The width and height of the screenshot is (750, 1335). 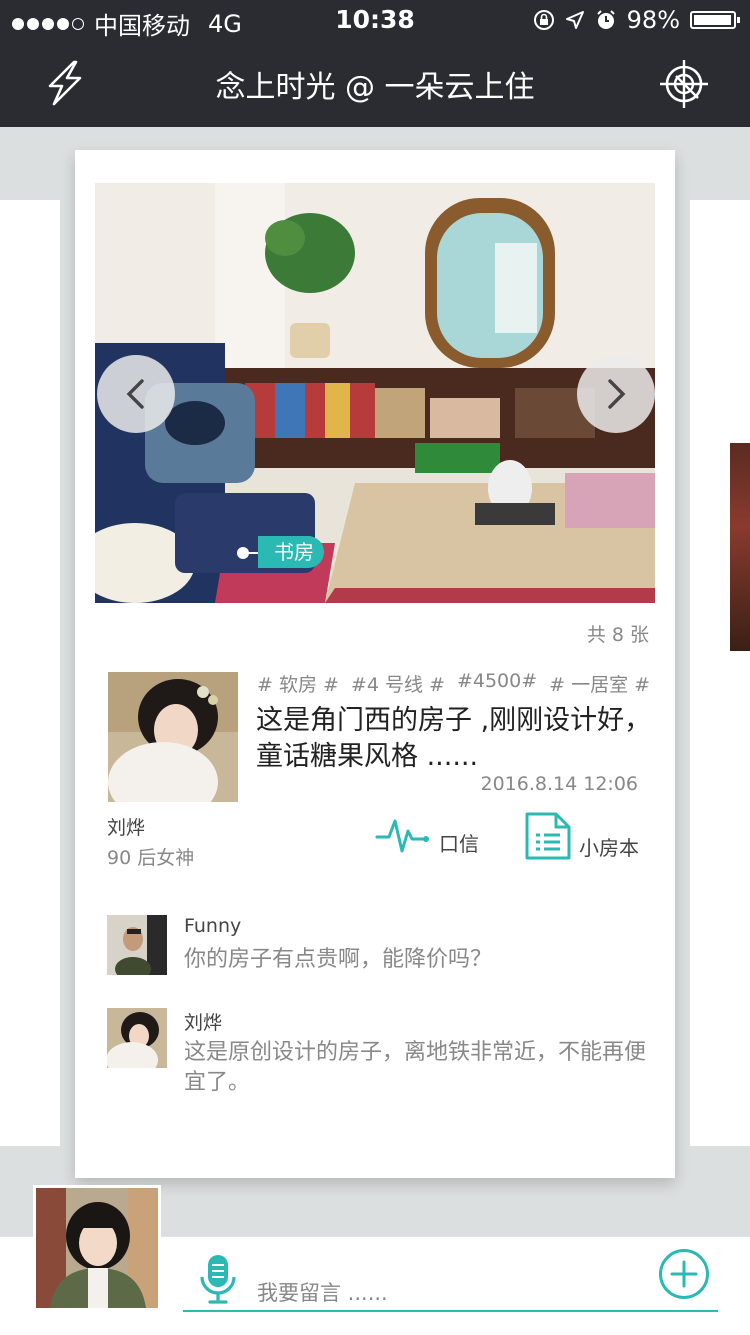 What do you see at coordinates (398, 683) in the screenshot?
I see `tag-item: #4 号线 #` at bounding box center [398, 683].